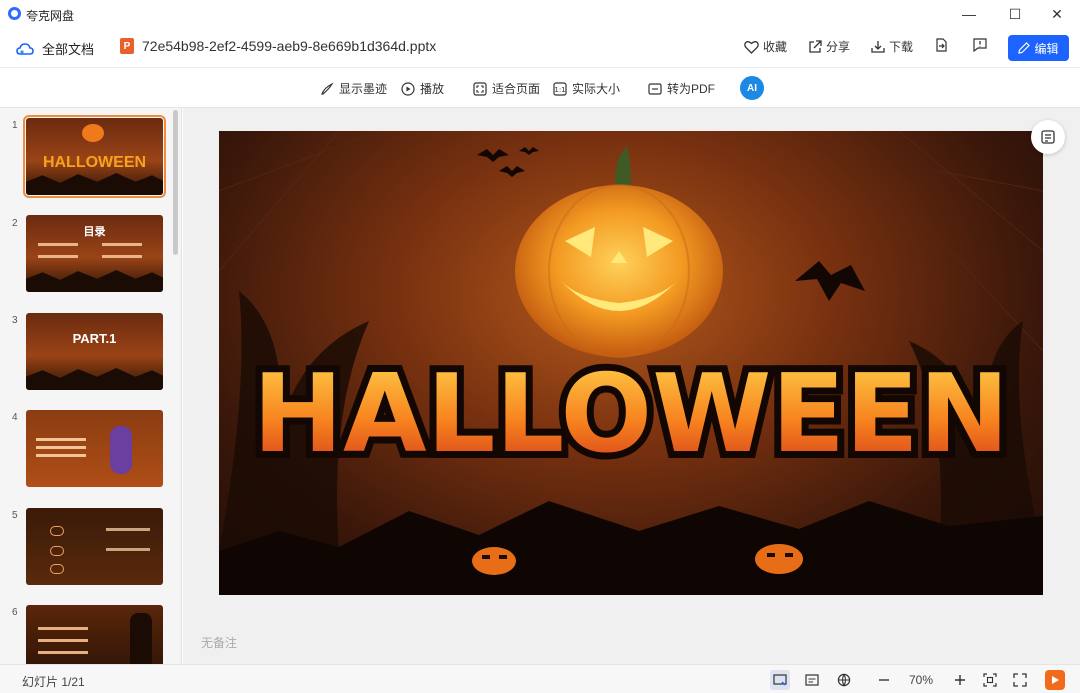 The width and height of the screenshot is (1080, 693). Describe the element at coordinates (432, 89) in the screenshot. I see `play-label: 播放` at that location.